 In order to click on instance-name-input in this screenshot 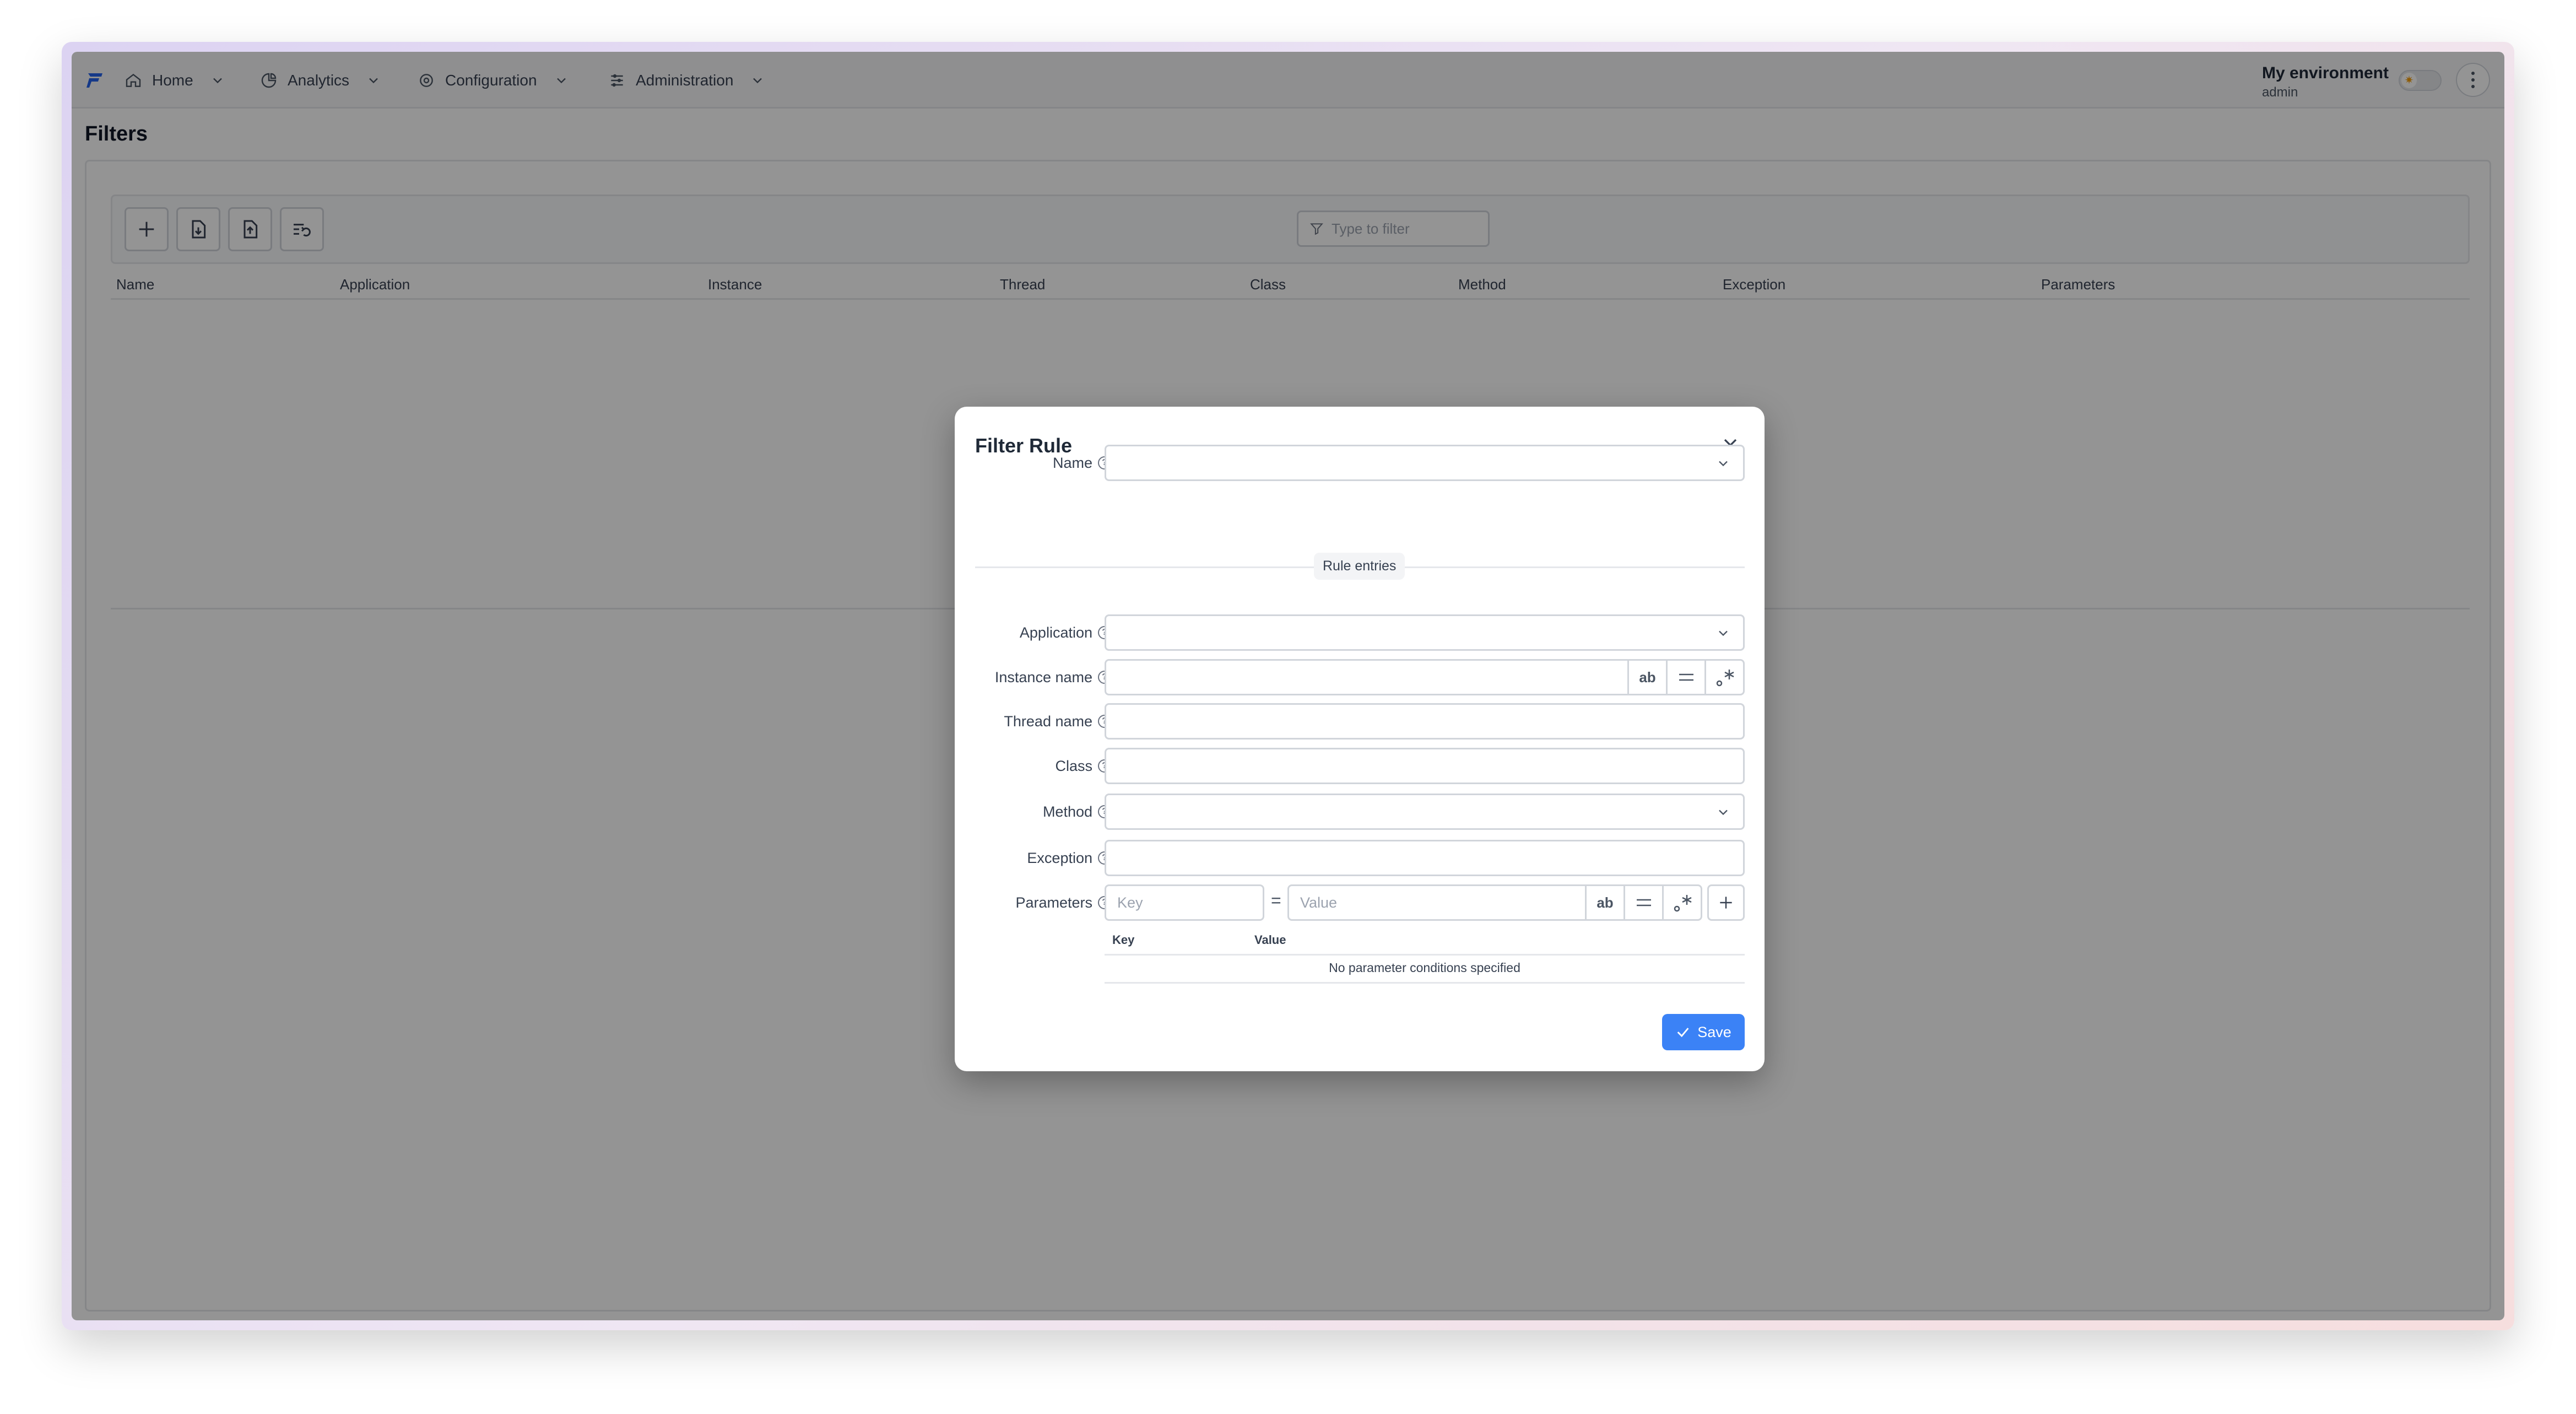, I will do `click(1365, 677)`.